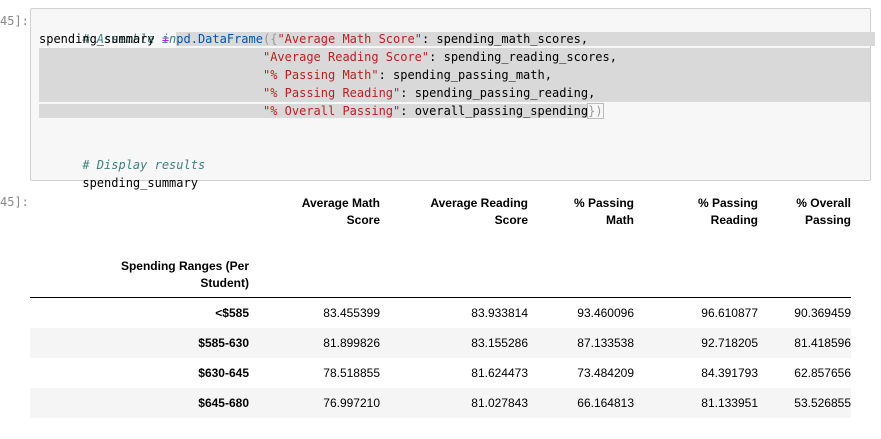 The height and width of the screenshot is (439, 881). What do you see at coordinates (581, 213) in the screenshot?
I see `column-header: % Passing Math` at bounding box center [581, 213].